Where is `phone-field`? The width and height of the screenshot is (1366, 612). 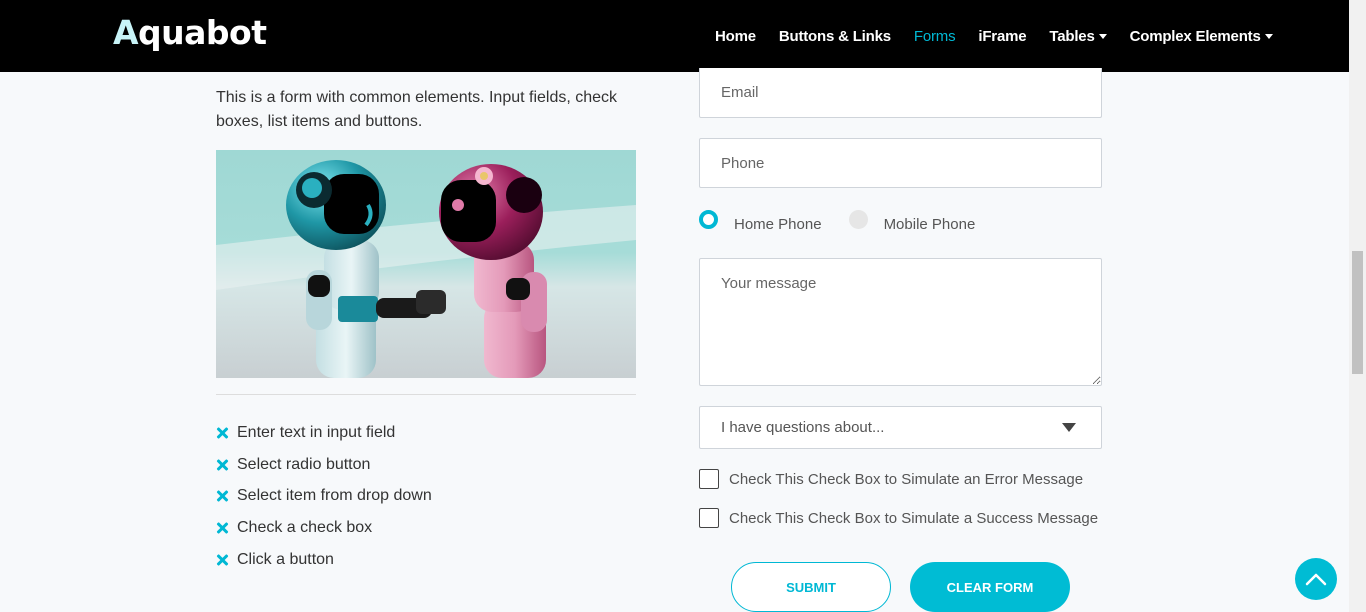 phone-field is located at coordinates (900, 163).